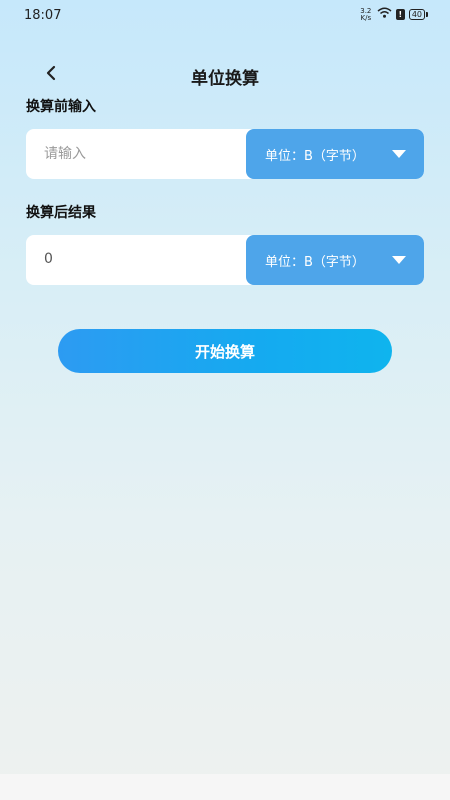 This screenshot has height=800, width=450. I want to click on network-speed-unit: K/s, so click(366, 17).